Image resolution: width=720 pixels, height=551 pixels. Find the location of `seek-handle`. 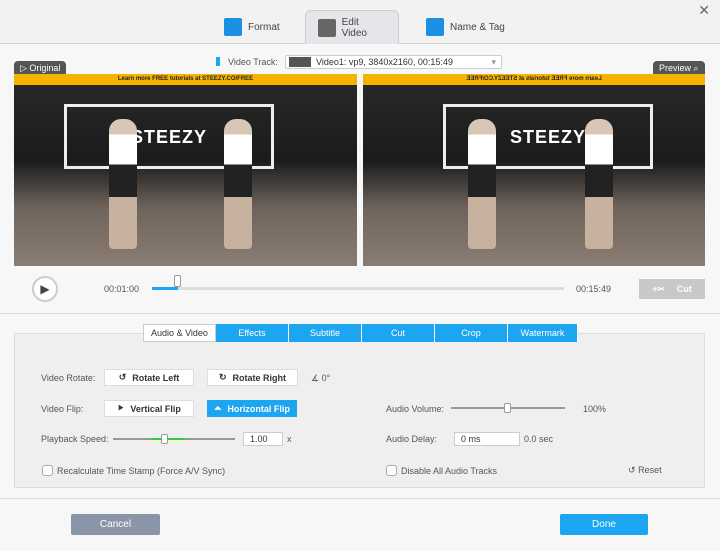

seek-handle is located at coordinates (177, 281).